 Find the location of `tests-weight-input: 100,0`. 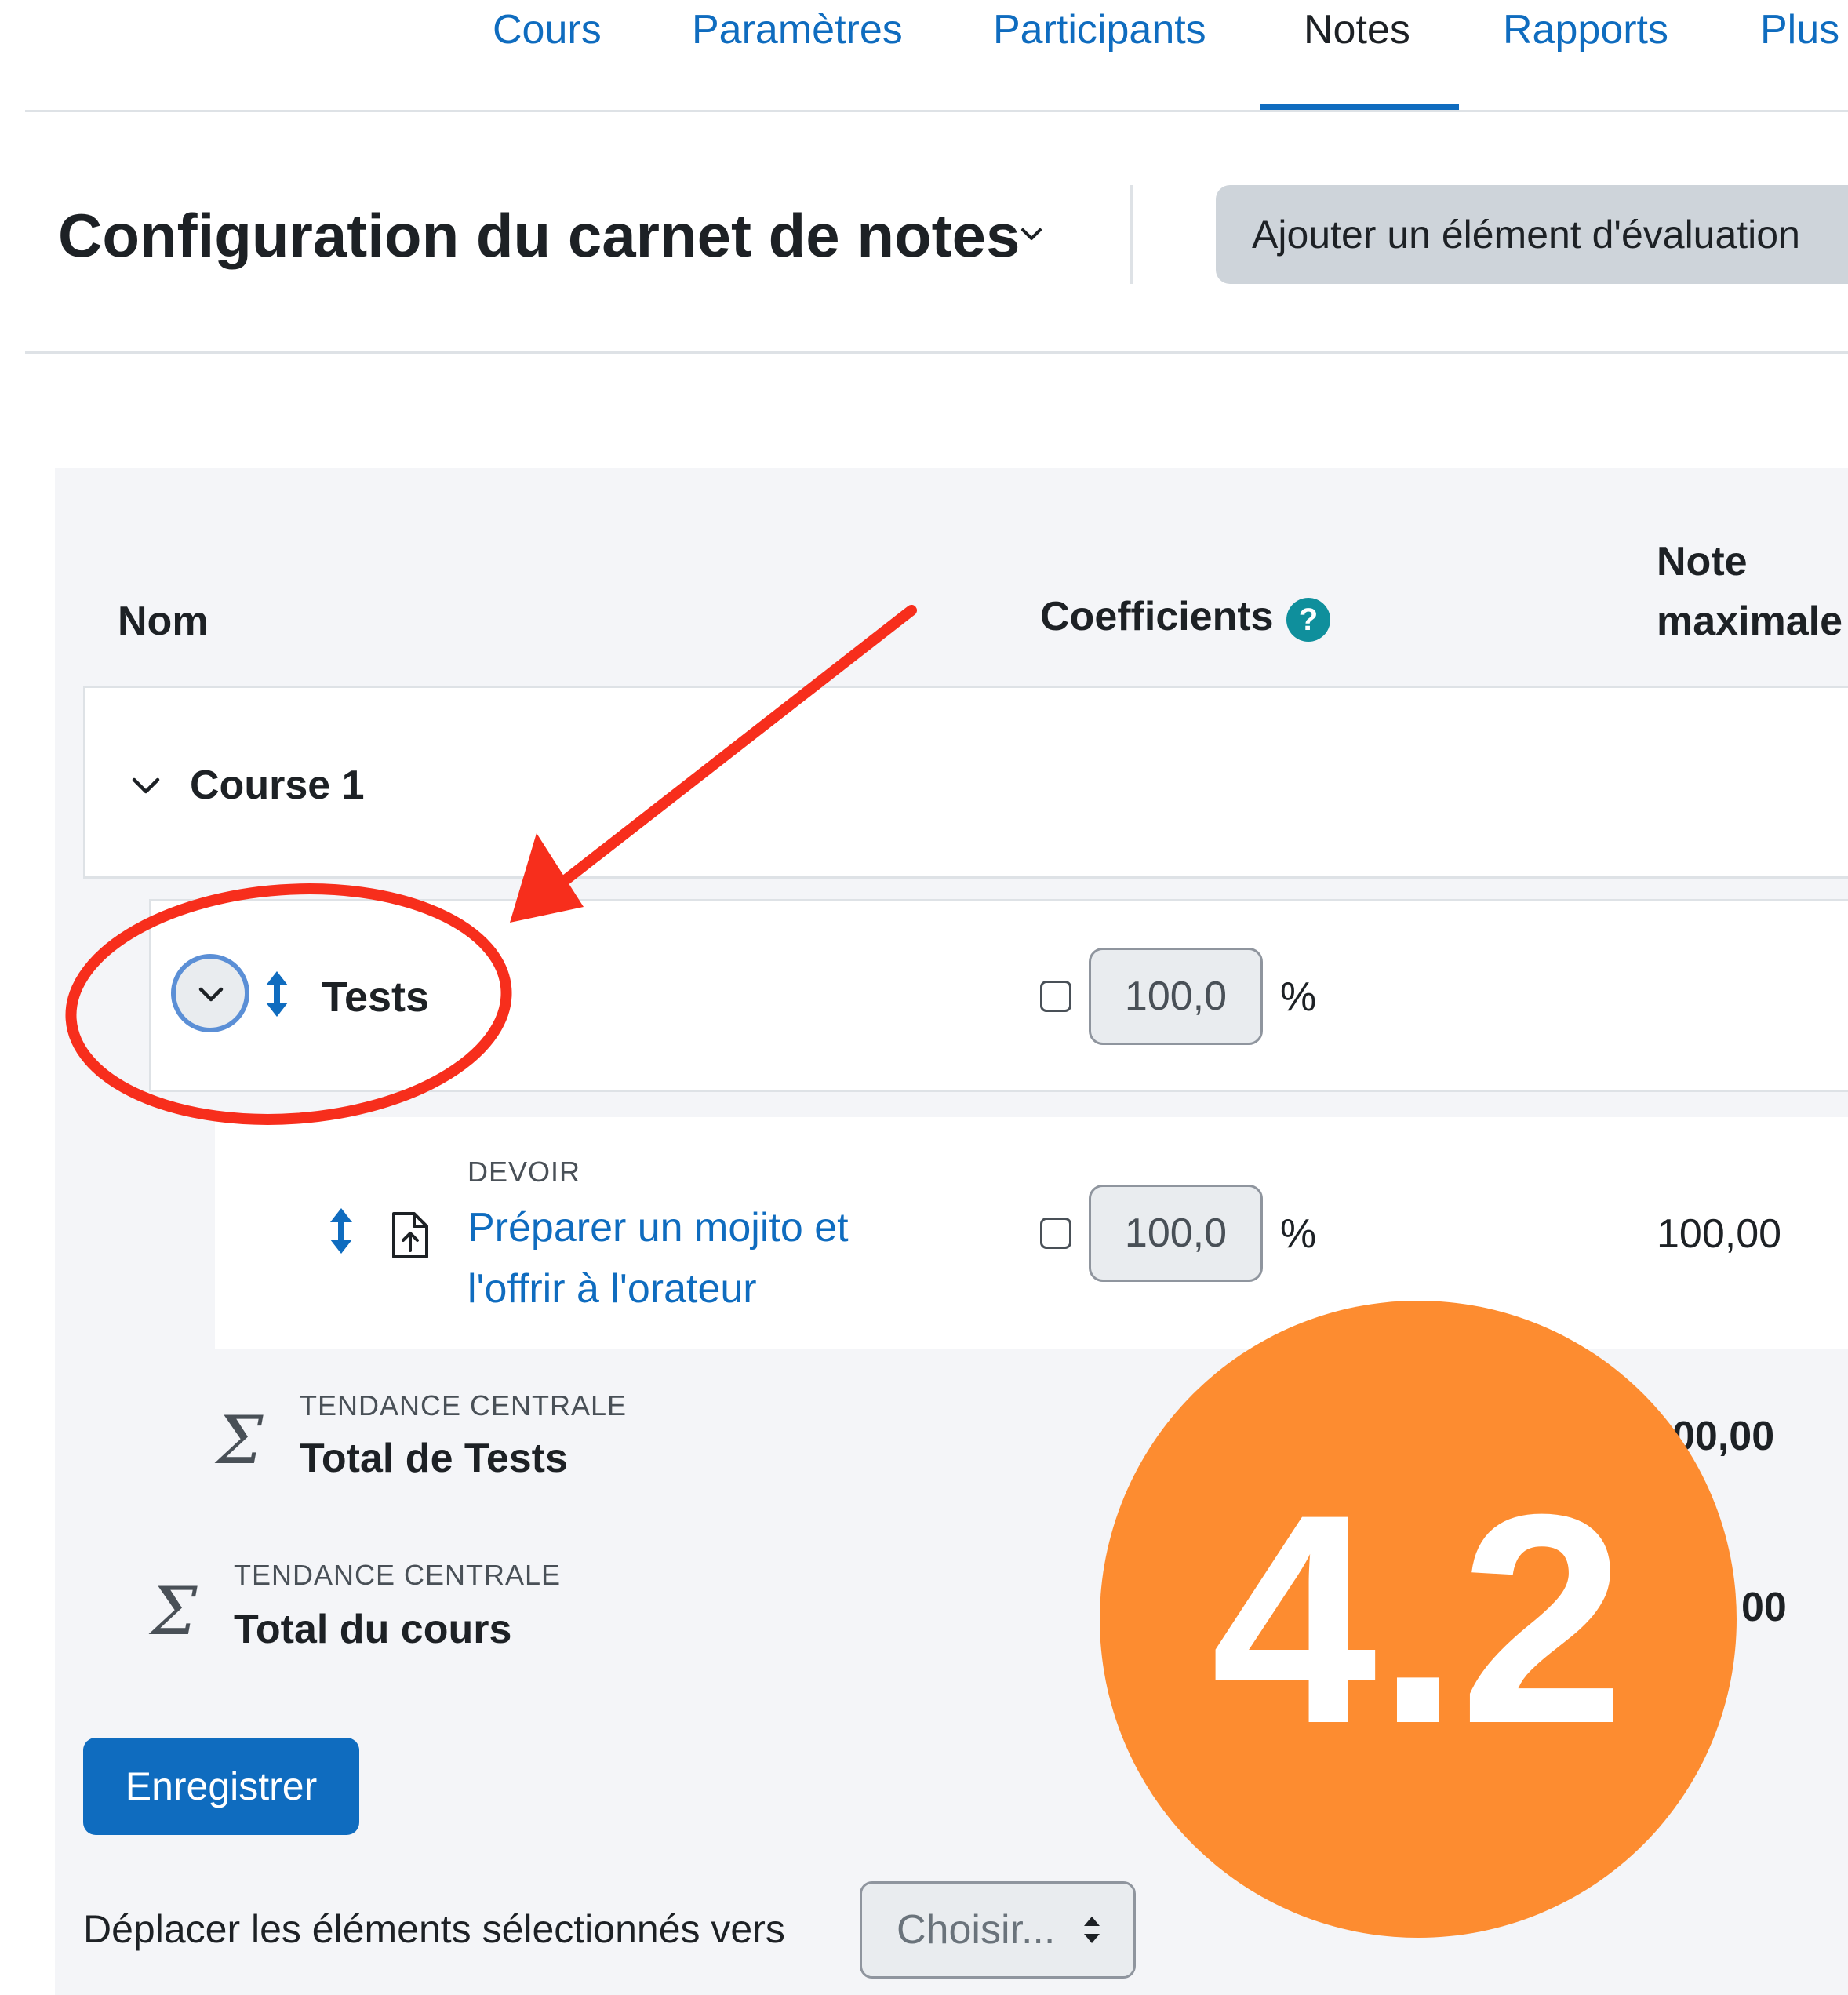

tests-weight-input: 100,0 is located at coordinates (1176, 996).